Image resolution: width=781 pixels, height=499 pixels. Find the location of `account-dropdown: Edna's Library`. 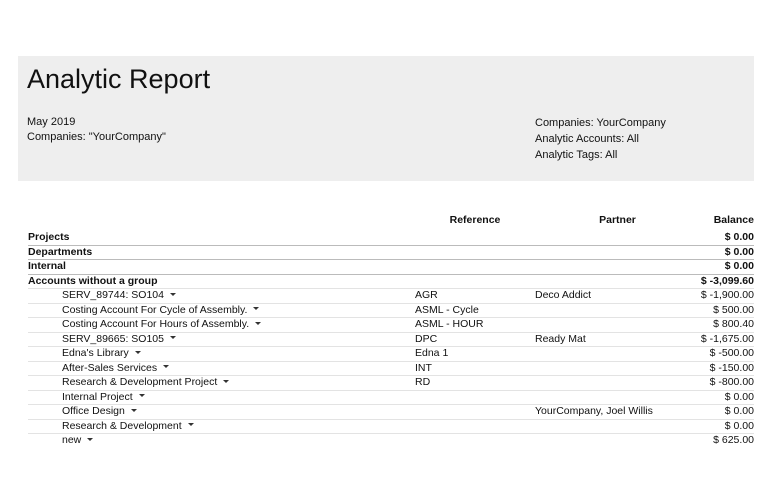

account-dropdown: Edna's Library is located at coordinates (101, 353).